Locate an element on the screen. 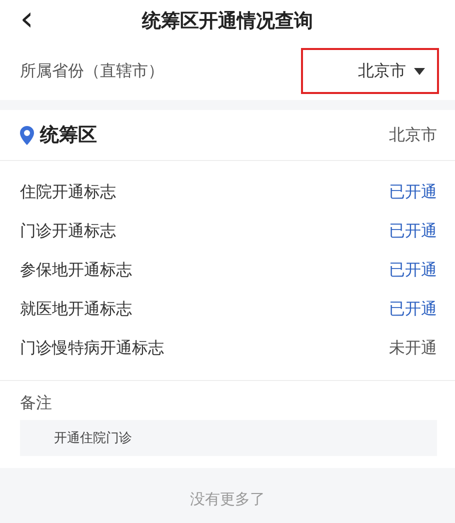 The height and width of the screenshot is (523, 455). flag-label: 就医地开通标志 is located at coordinates (76, 309).